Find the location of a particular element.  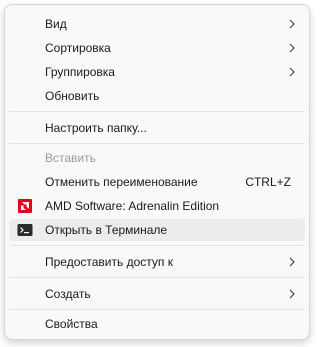

menu-item-properties-label: Свойства is located at coordinates (71, 324).